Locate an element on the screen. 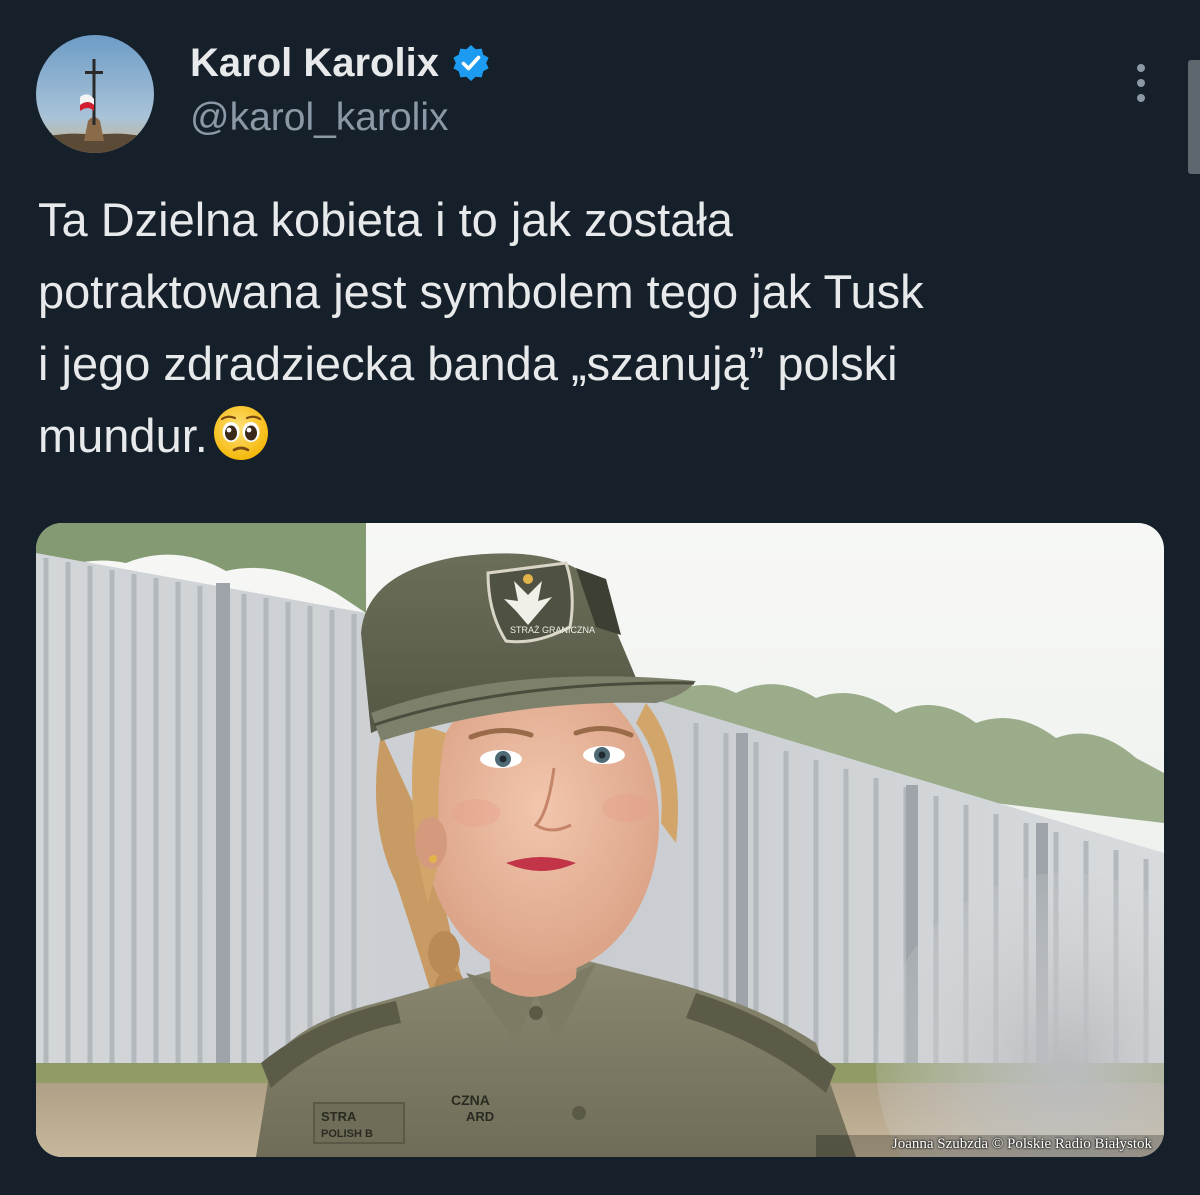 Image resolution: width=1200 pixels, height=1195 pixels. svg-text: POLISH B is located at coordinates (347, 1134).